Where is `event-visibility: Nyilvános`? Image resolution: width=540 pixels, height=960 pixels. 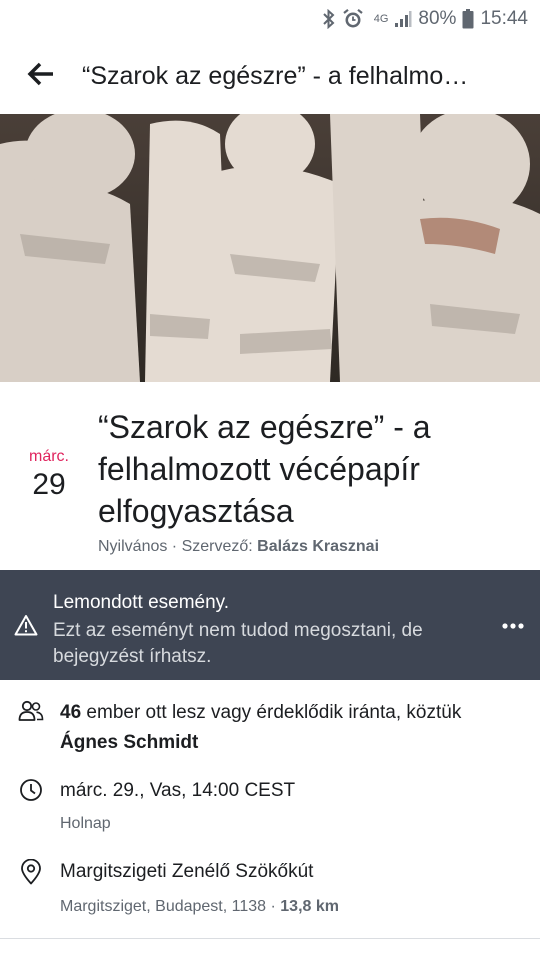 event-visibility: Nyilvános is located at coordinates (133, 546).